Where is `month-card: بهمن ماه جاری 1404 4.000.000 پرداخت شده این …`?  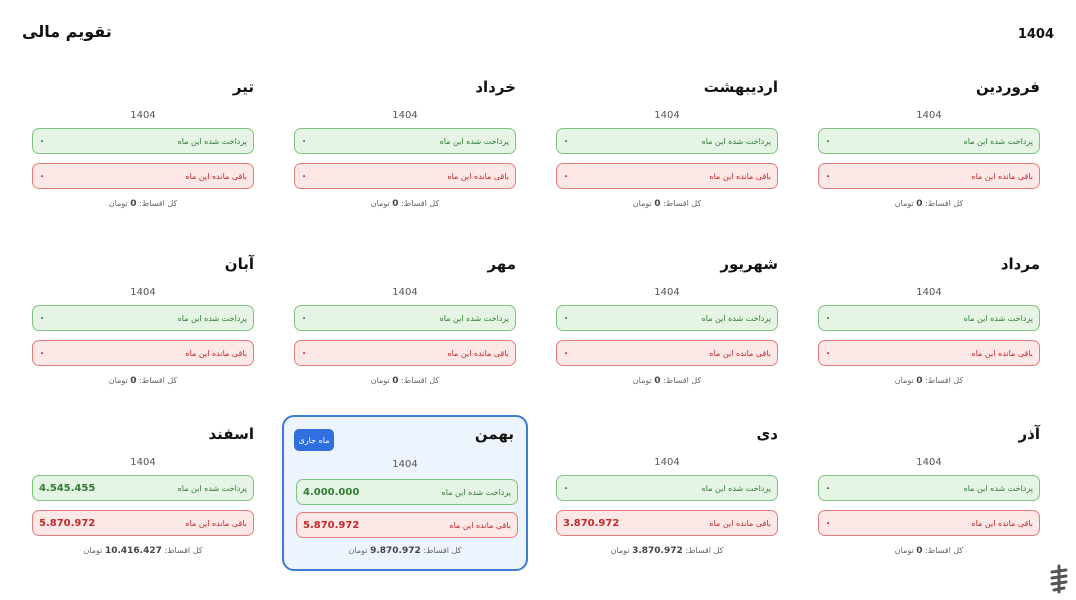
month-card: بهمن ماه جاری 1404 4.000.000 پرداخت شده این … is located at coordinates (405, 493).